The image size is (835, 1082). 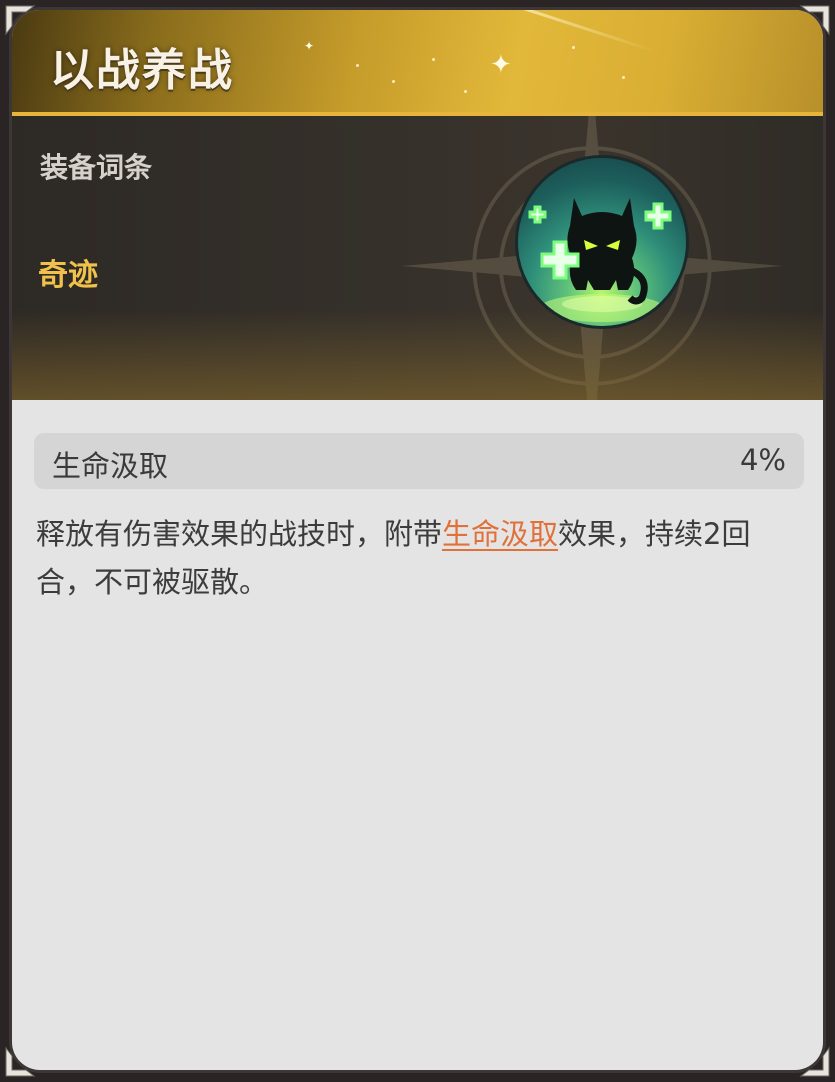 I want to click on category-label: 装备词条, so click(x=96, y=167).